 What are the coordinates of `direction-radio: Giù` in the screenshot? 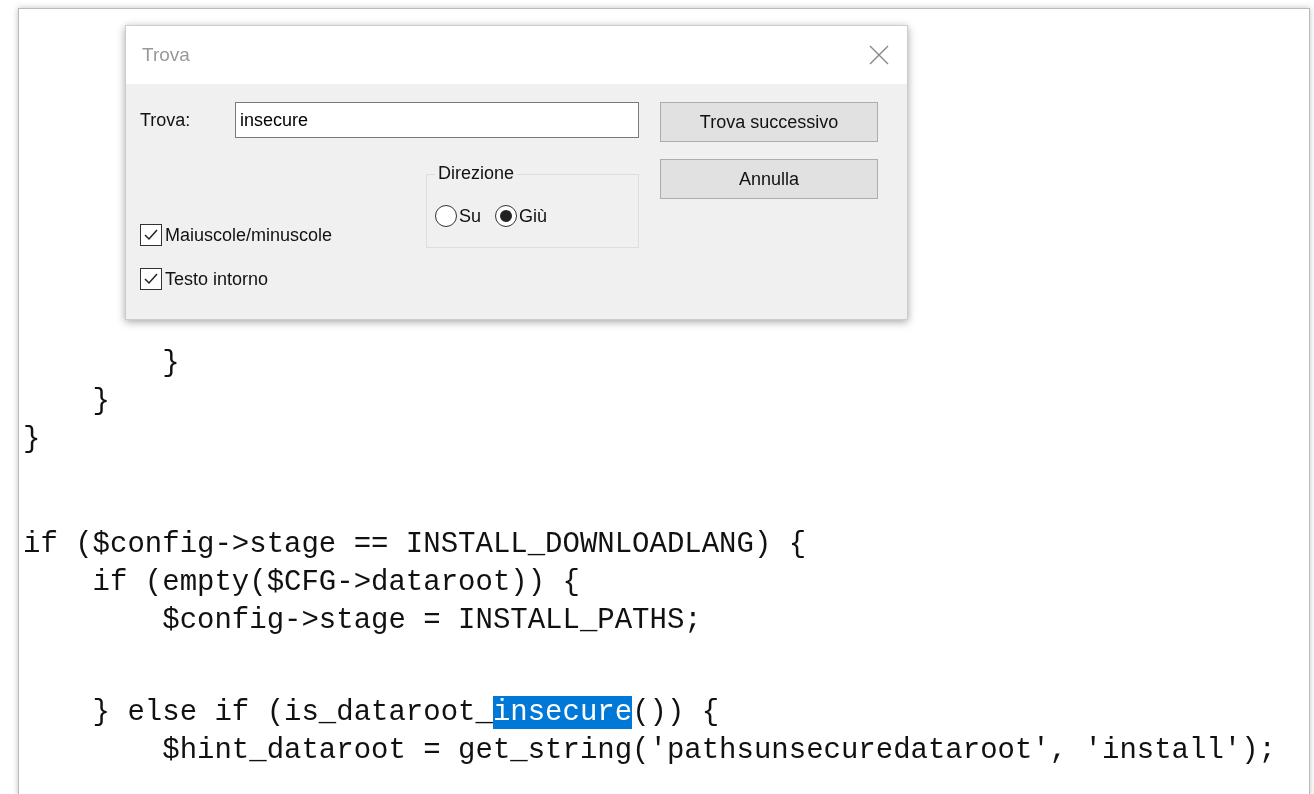 It's located at (521, 216).